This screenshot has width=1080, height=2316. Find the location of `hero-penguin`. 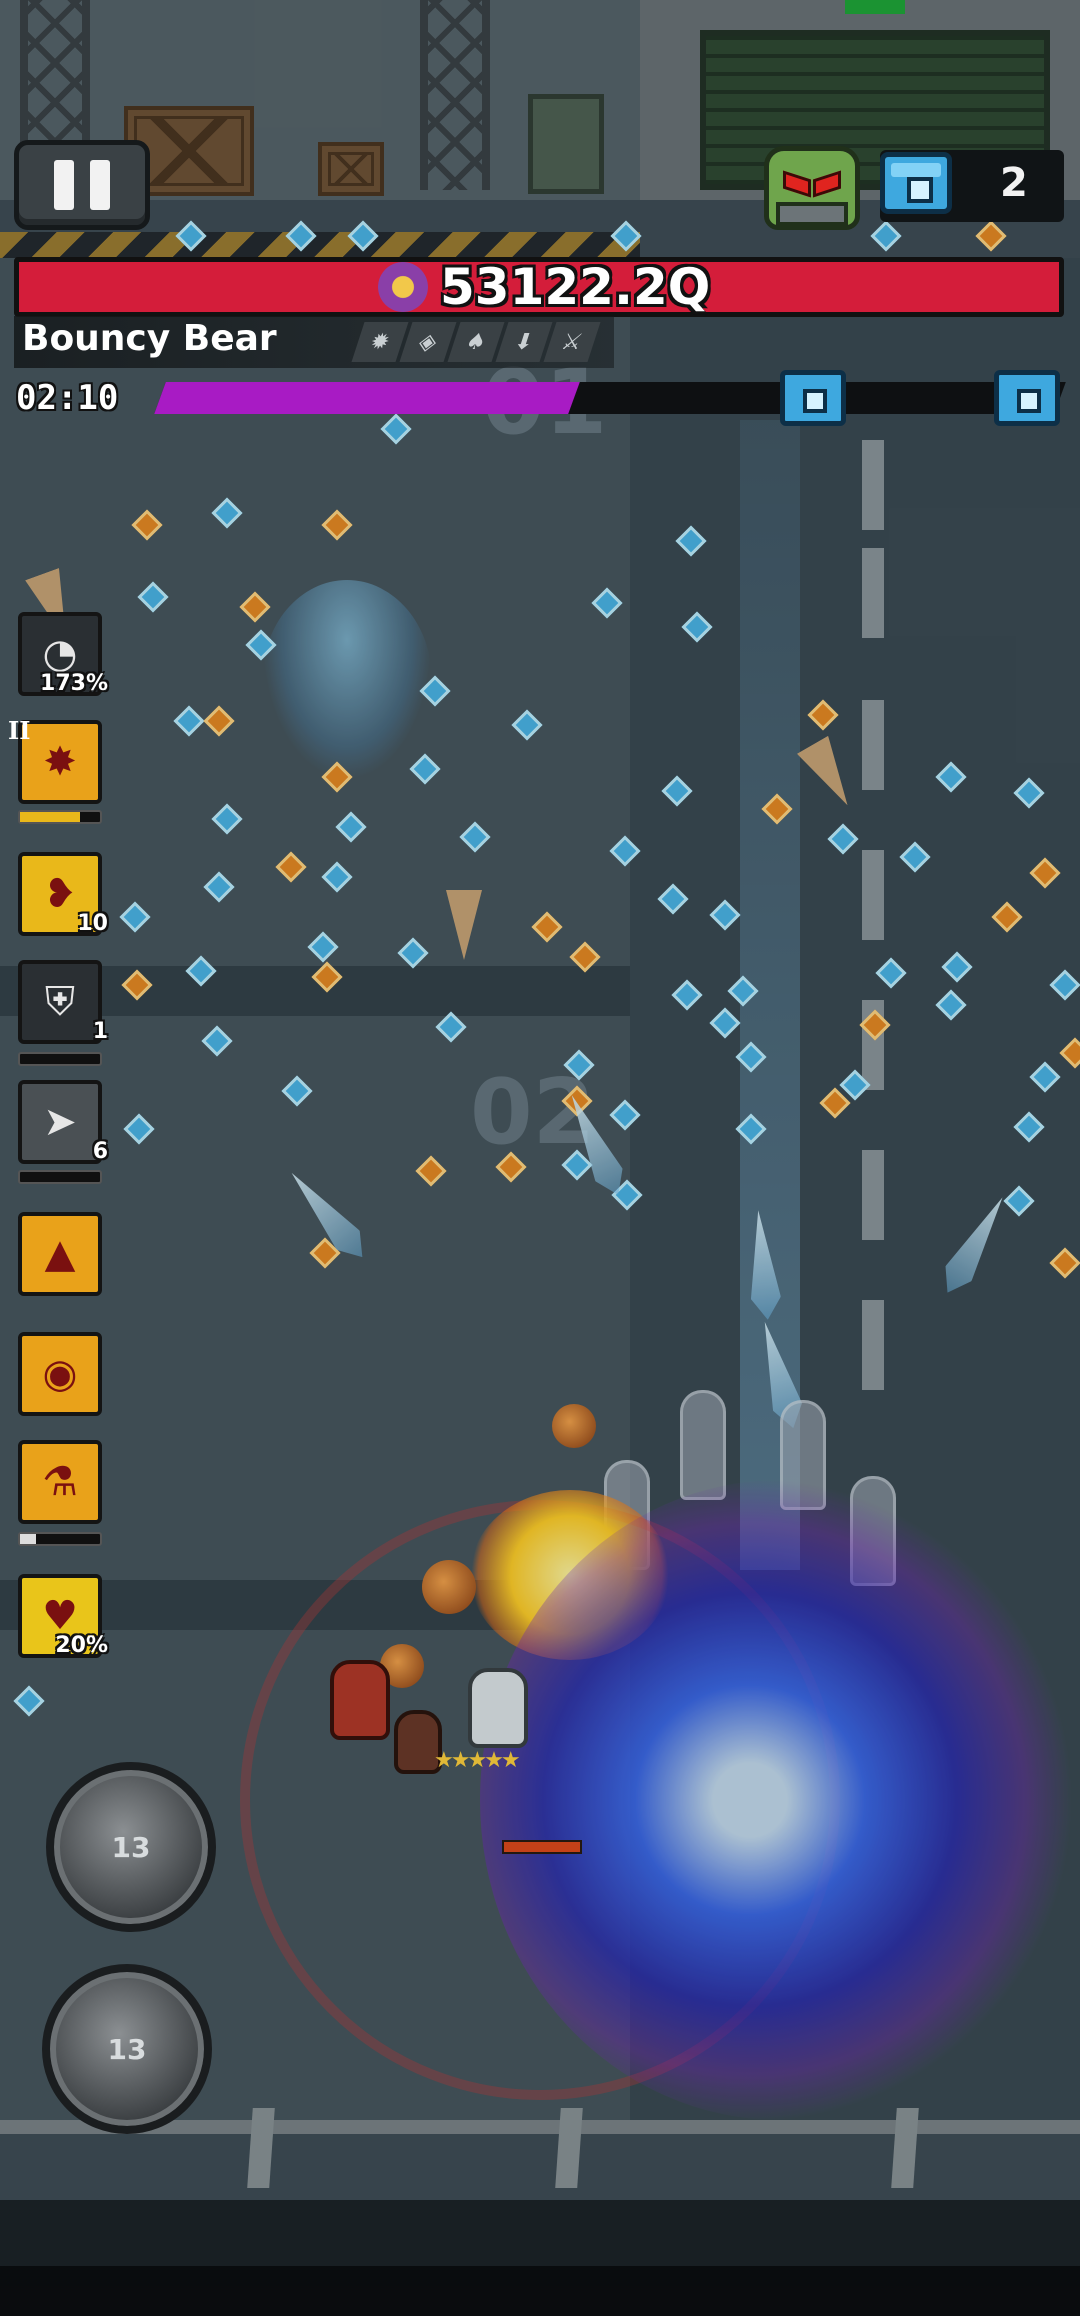

hero-penguin is located at coordinates (498, 1708).